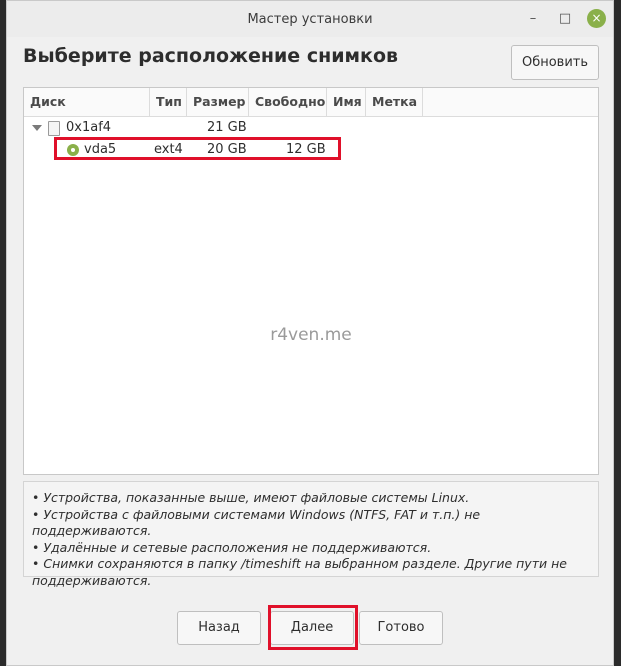  I want to click on close-icon: ×, so click(596, 18).